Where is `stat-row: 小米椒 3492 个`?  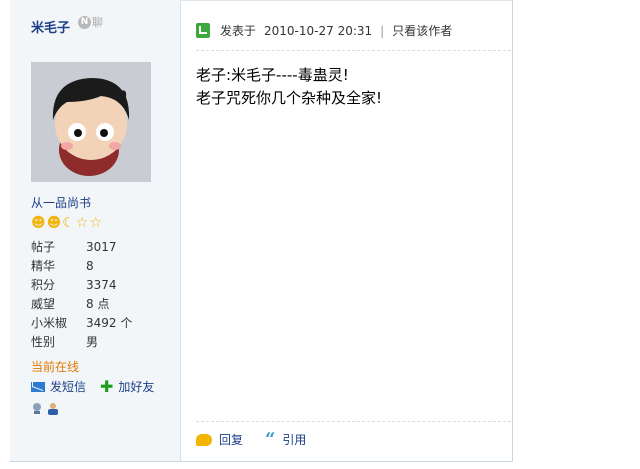 stat-row: 小米椒 3492 个 is located at coordinates (101, 323).